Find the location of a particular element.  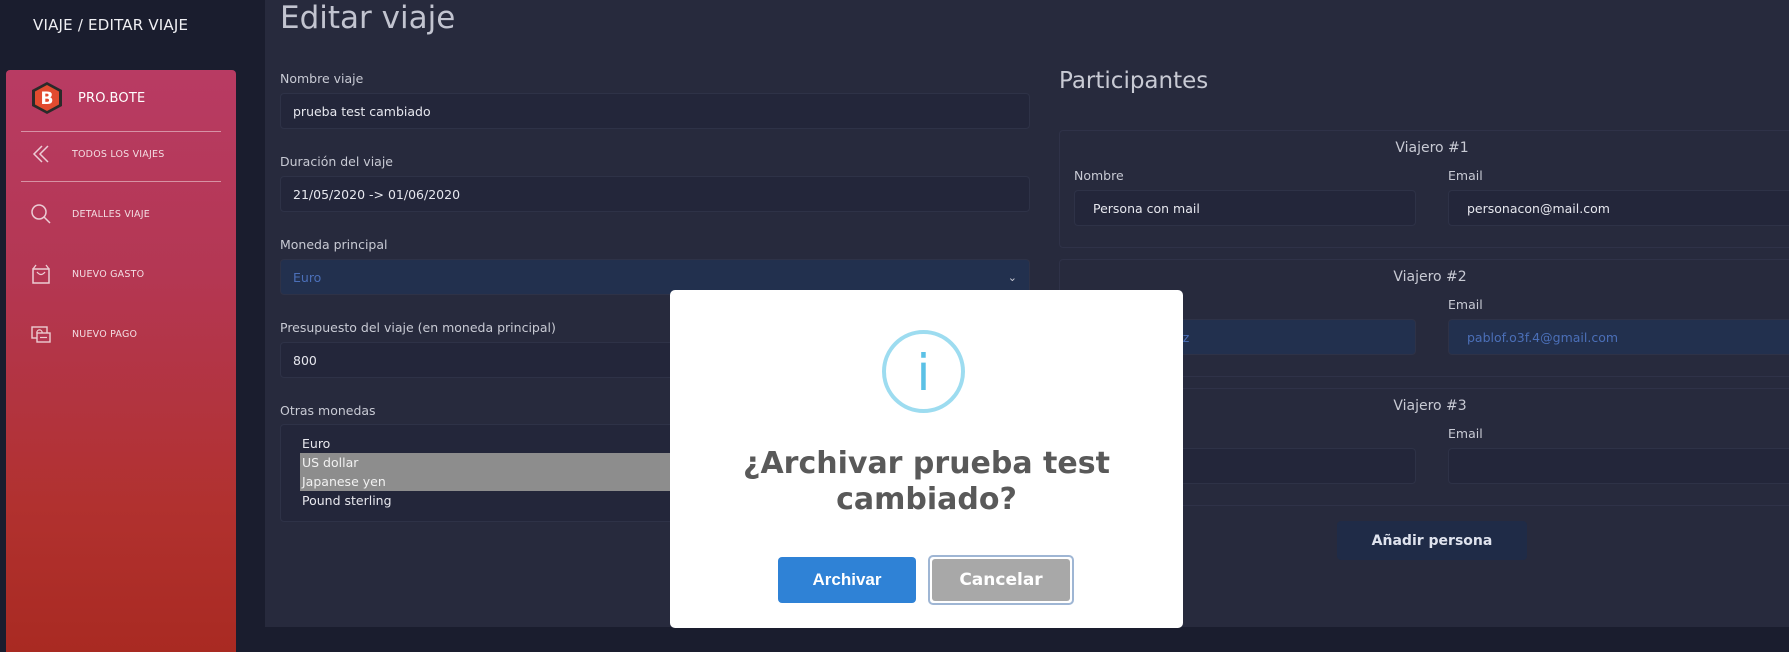

archive-button: Archivar is located at coordinates (847, 580).